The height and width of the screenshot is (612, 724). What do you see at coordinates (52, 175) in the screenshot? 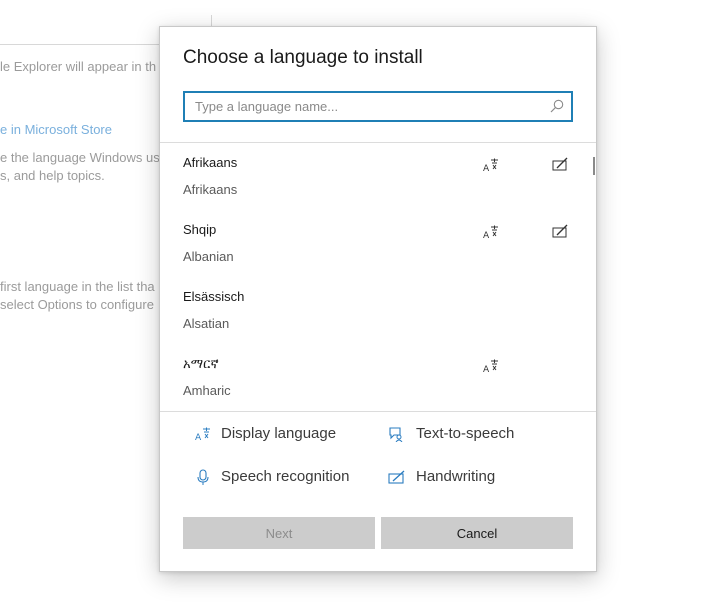
I see `background-text-topics: s, and help topics.` at bounding box center [52, 175].